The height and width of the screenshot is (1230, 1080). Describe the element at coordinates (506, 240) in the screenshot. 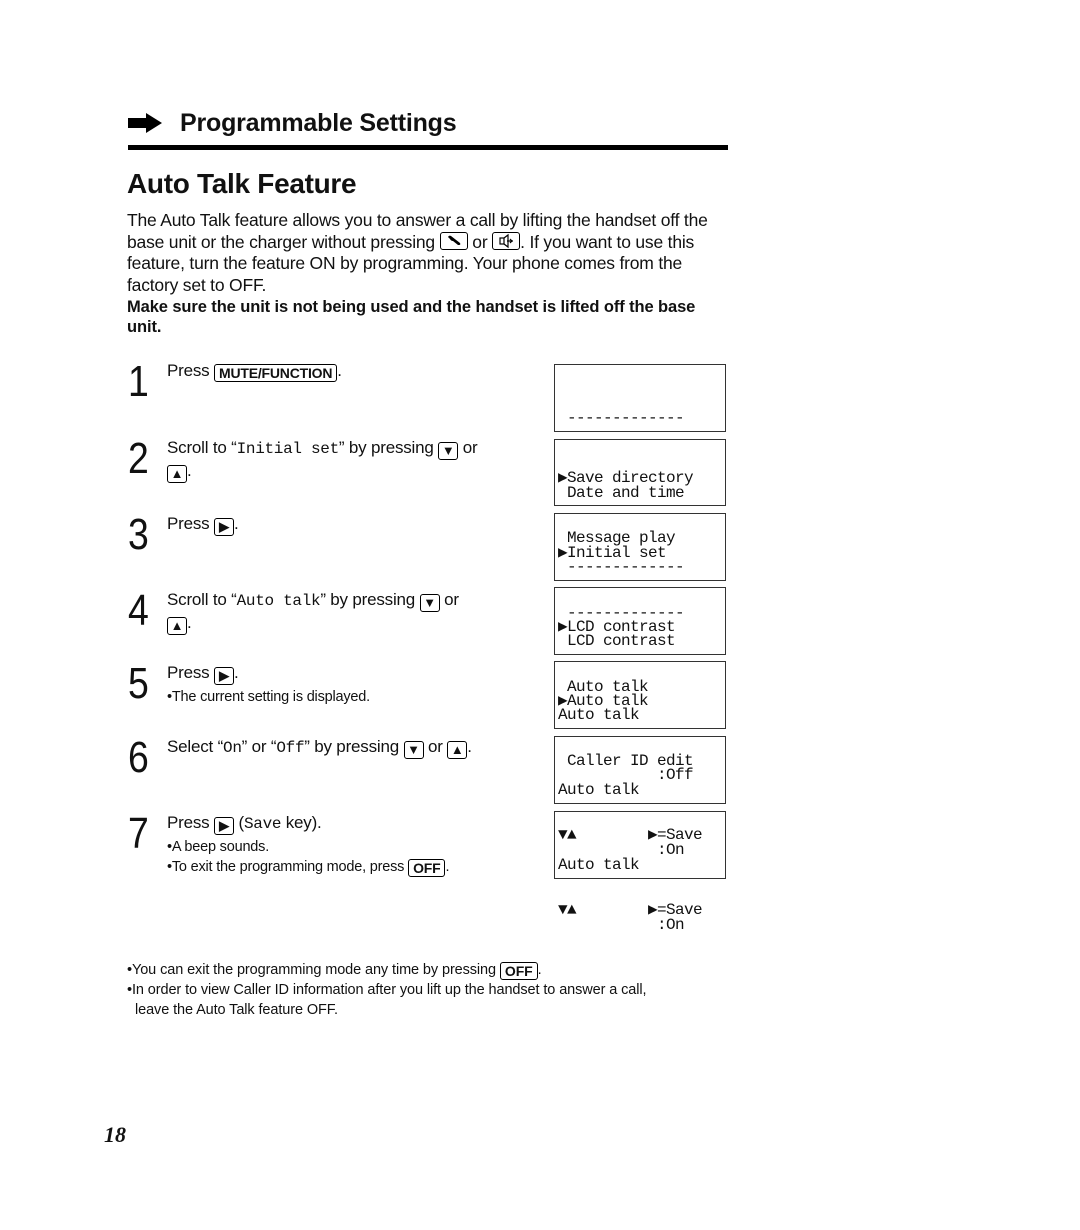

I see `speakerphone-icon` at that location.